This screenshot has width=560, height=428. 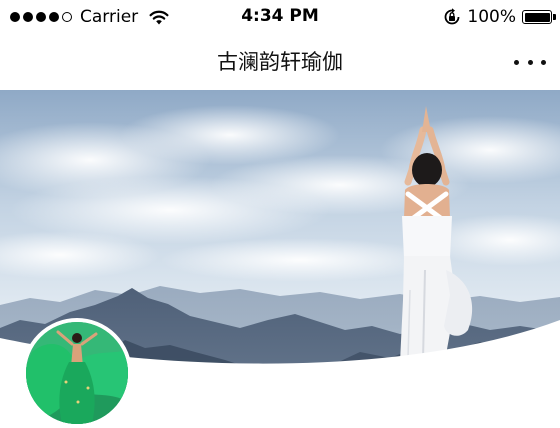 I want to click on dancer-green-dress-photo, so click(x=77, y=373).